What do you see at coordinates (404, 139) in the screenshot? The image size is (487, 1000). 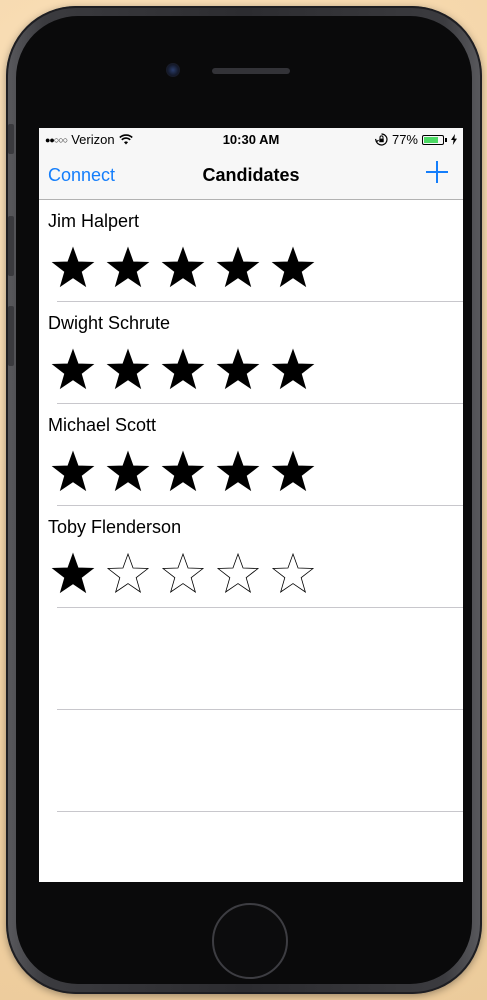 I see `battery-percent: 77%` at bounding box center [404, 139].